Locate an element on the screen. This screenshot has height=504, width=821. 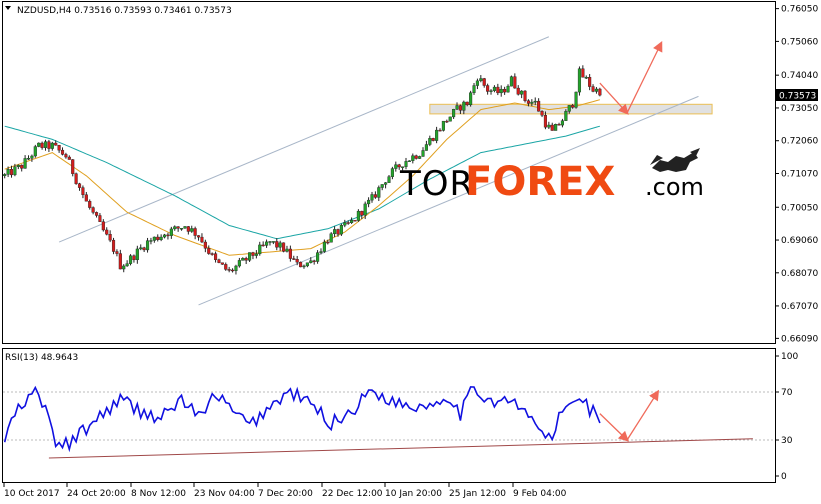
price-tick-label: 0.69060 is located at coordinates (799, 241).